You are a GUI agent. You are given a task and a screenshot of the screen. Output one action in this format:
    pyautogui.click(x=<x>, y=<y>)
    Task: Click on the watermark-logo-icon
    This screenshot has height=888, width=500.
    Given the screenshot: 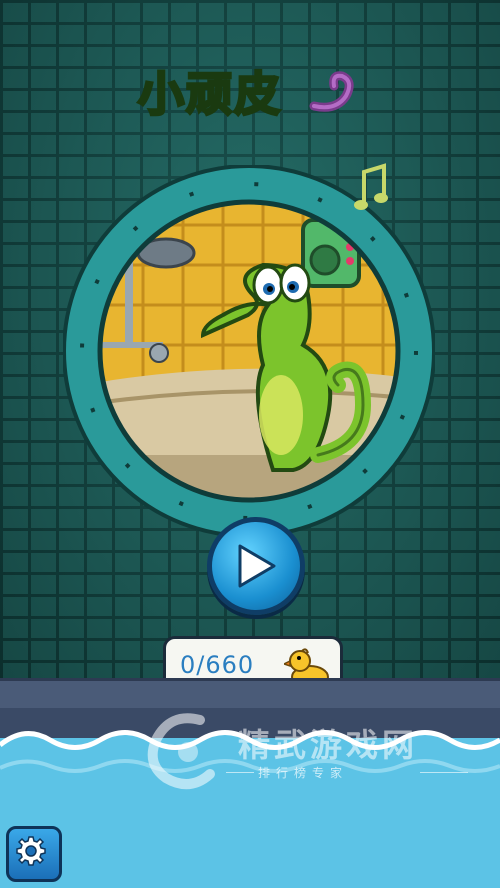 What is the action you would take?
    pyautogui.click(x=181, y=751)
    